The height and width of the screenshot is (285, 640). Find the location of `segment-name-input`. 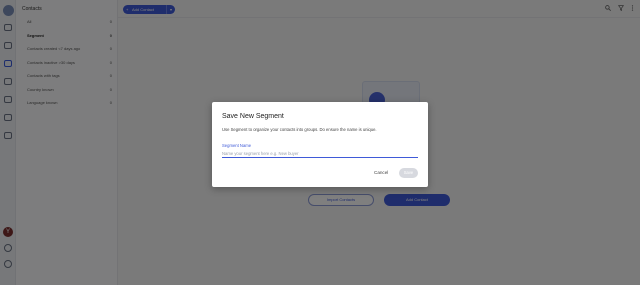

segment-name-input is located at coordinates (320, 154).